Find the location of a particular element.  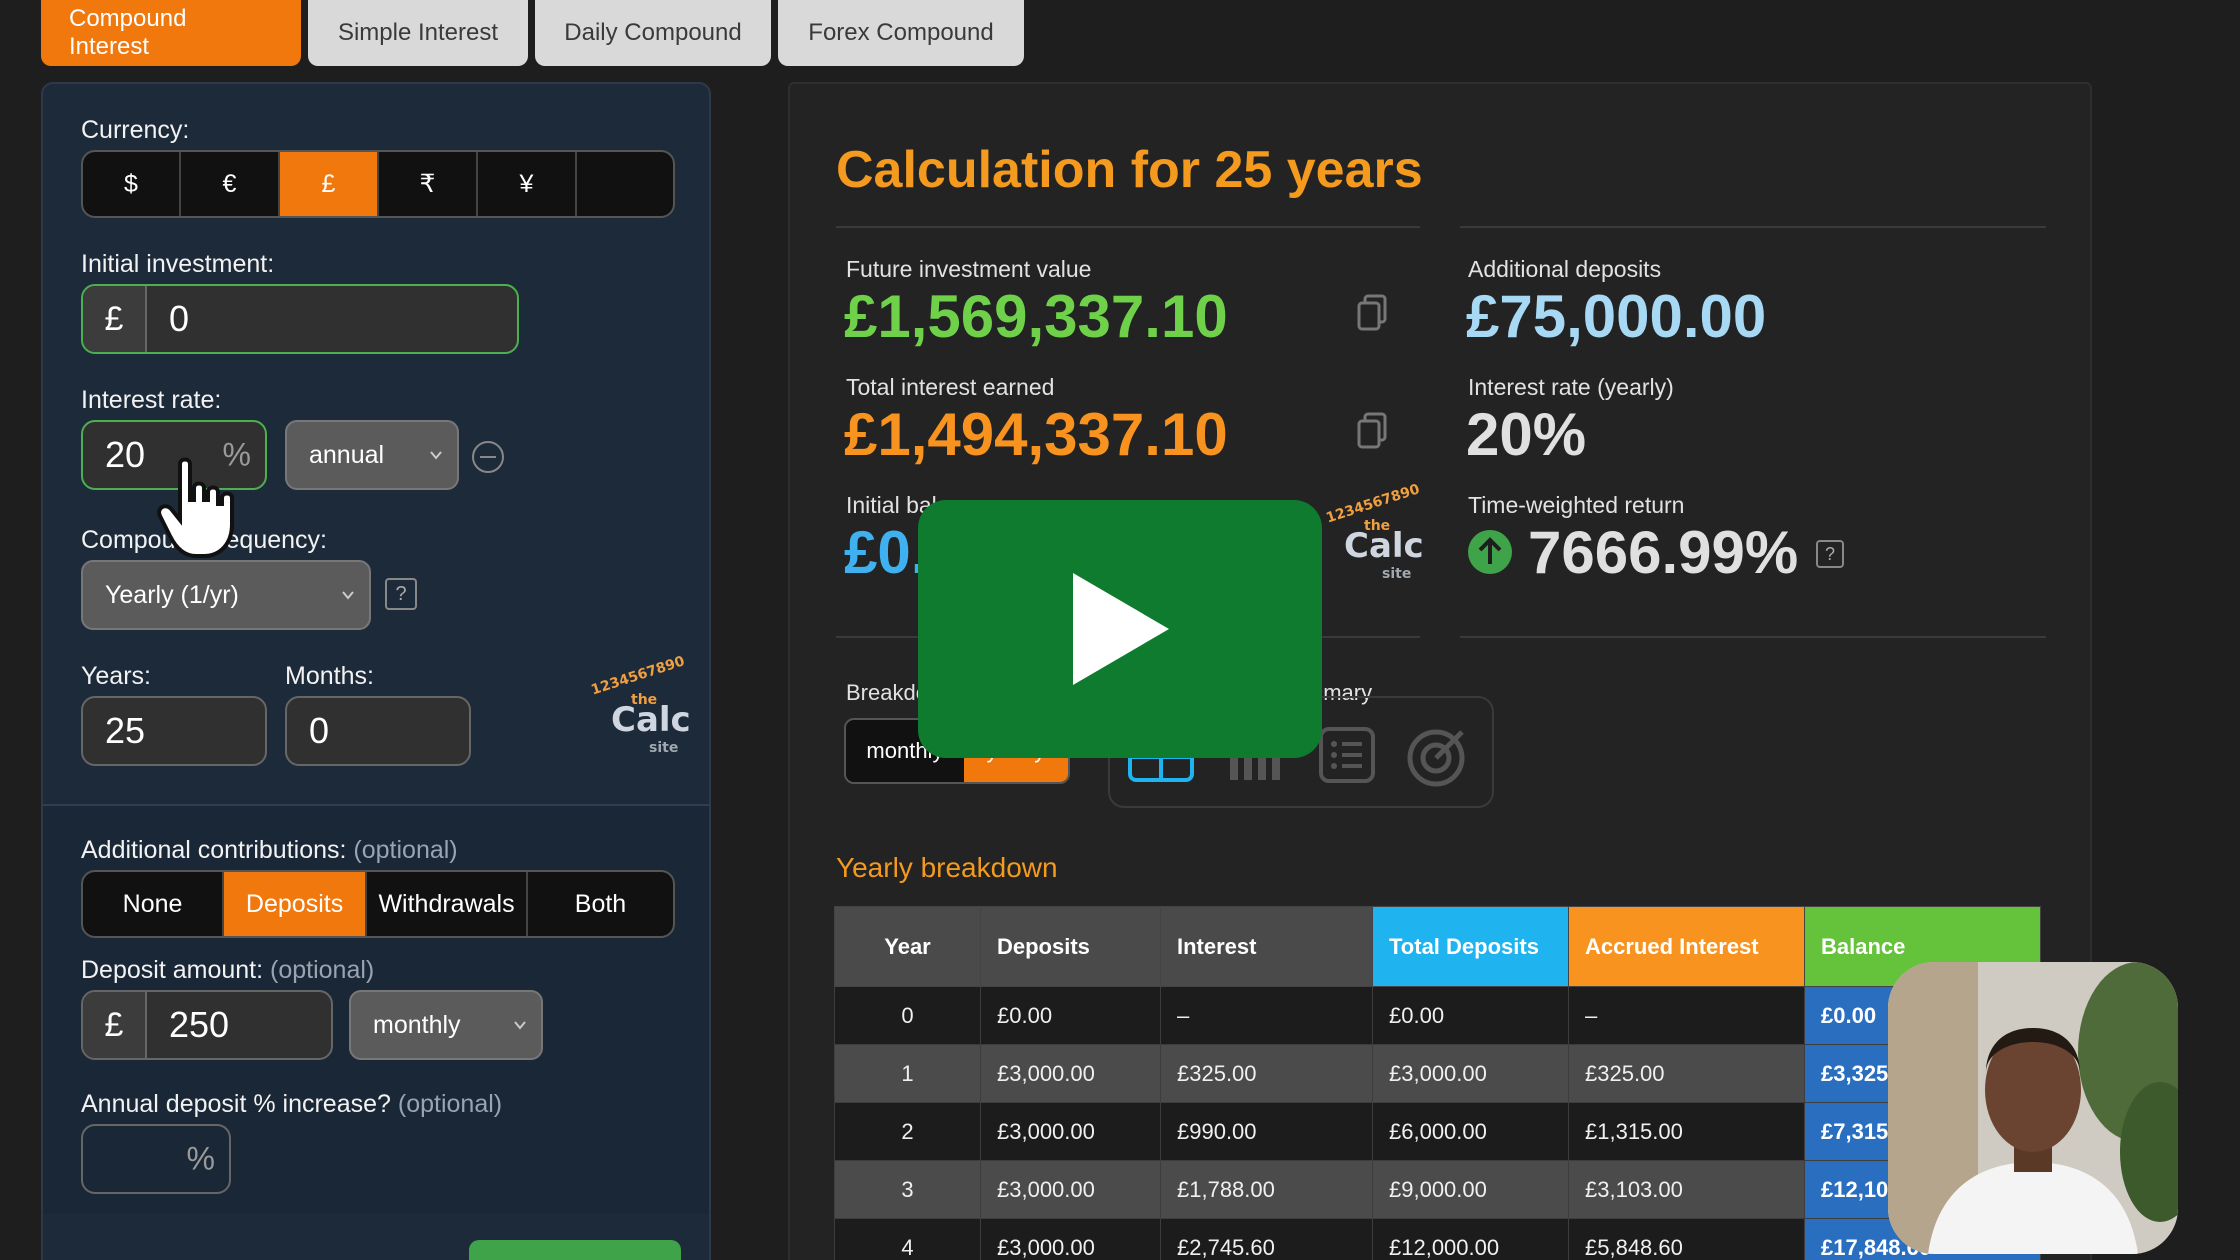

play-icon is located at coordinates (1121, 629).